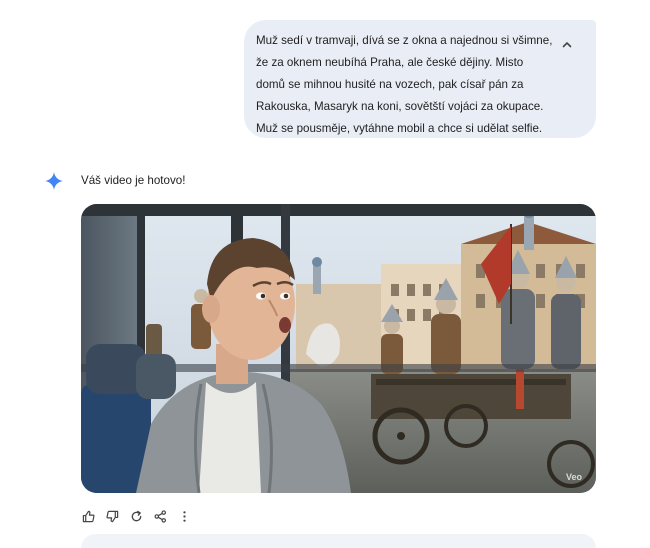  I want to click on next-message-card, so click(338, 541).